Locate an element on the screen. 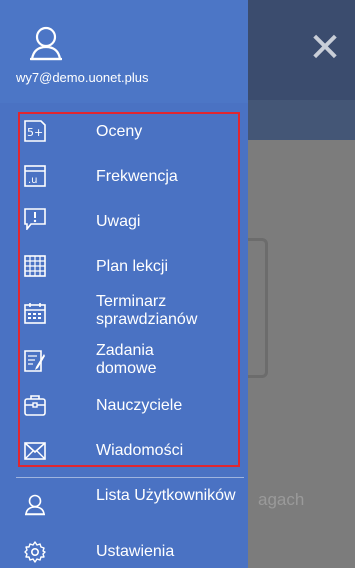 Image resolution: width=355 pixels, height=568 pixels. messages-icon is located at coordinates (35, 451).